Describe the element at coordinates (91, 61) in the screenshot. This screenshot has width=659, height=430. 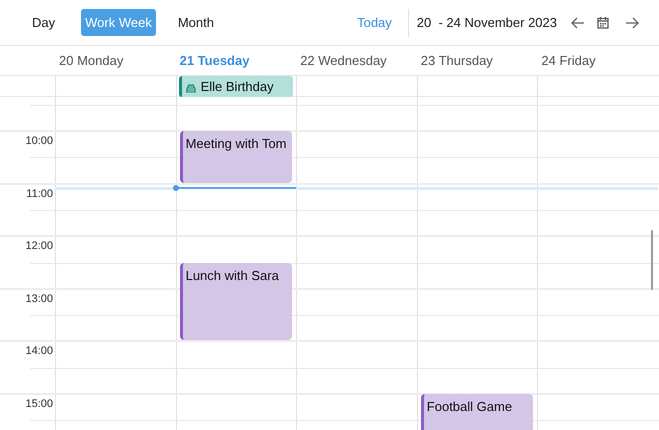
I see `day-header: 20 Monday` at that location.